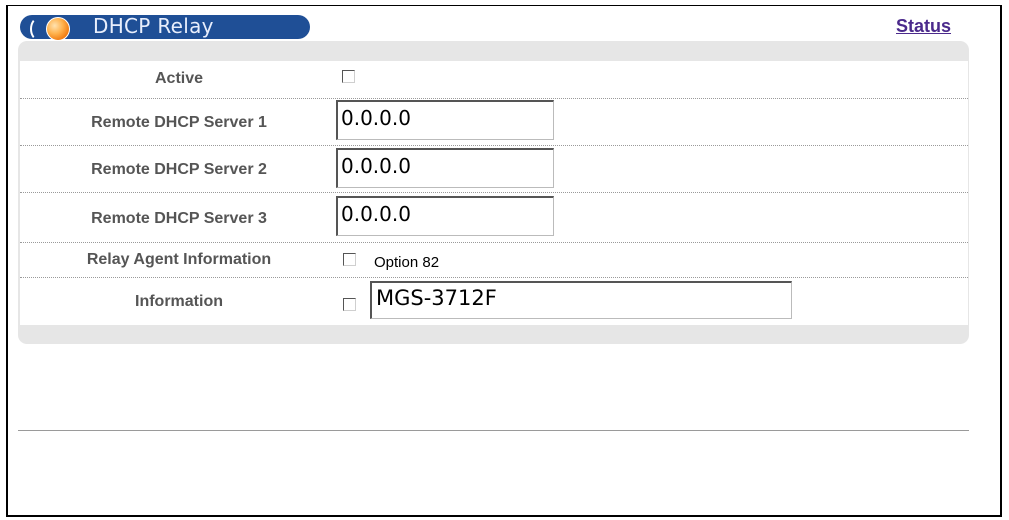 The width and height of the screenshot is (1009, 520). I want to click on server-3-input: 0.0.0.0, so click(445, 216).